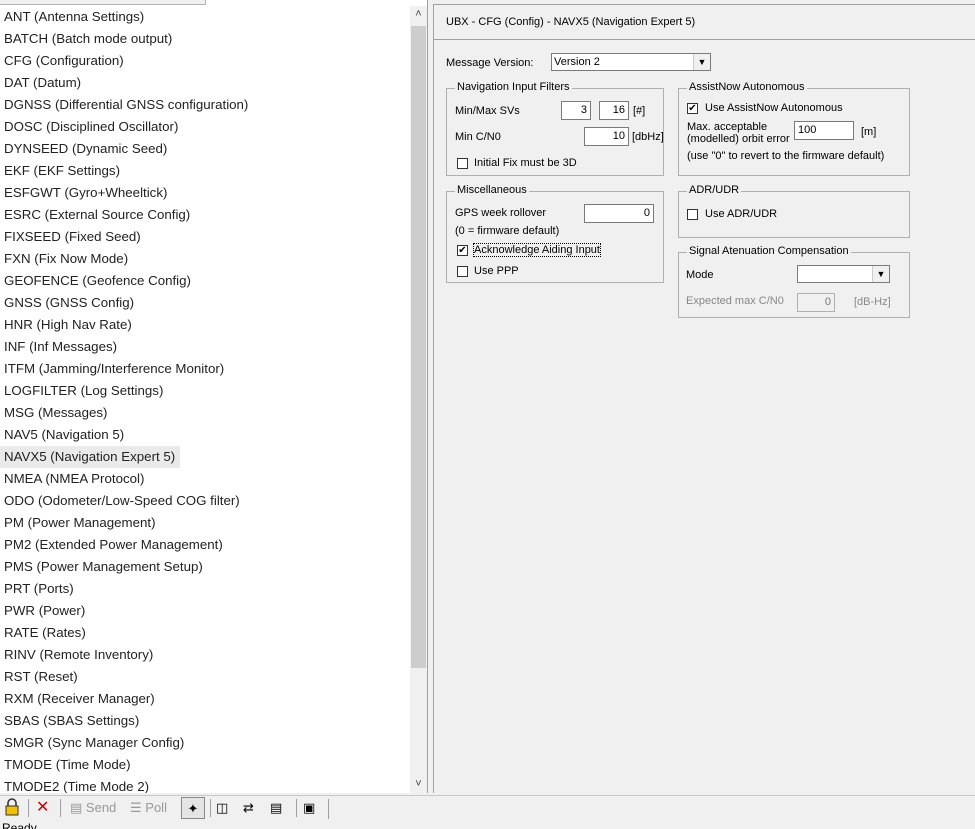  What do you see at coordinates (525, 163) in the screenshot?
I see `initial-fix-3d-label: Initial Fix must be 3D` at bounding box center [525, 163].